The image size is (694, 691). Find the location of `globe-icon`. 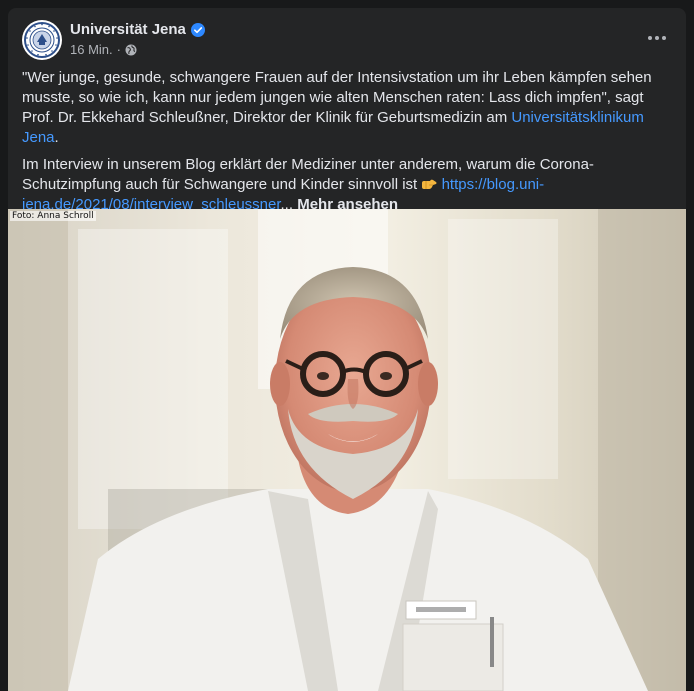

globe-icon is located at coordinates (131, 50).